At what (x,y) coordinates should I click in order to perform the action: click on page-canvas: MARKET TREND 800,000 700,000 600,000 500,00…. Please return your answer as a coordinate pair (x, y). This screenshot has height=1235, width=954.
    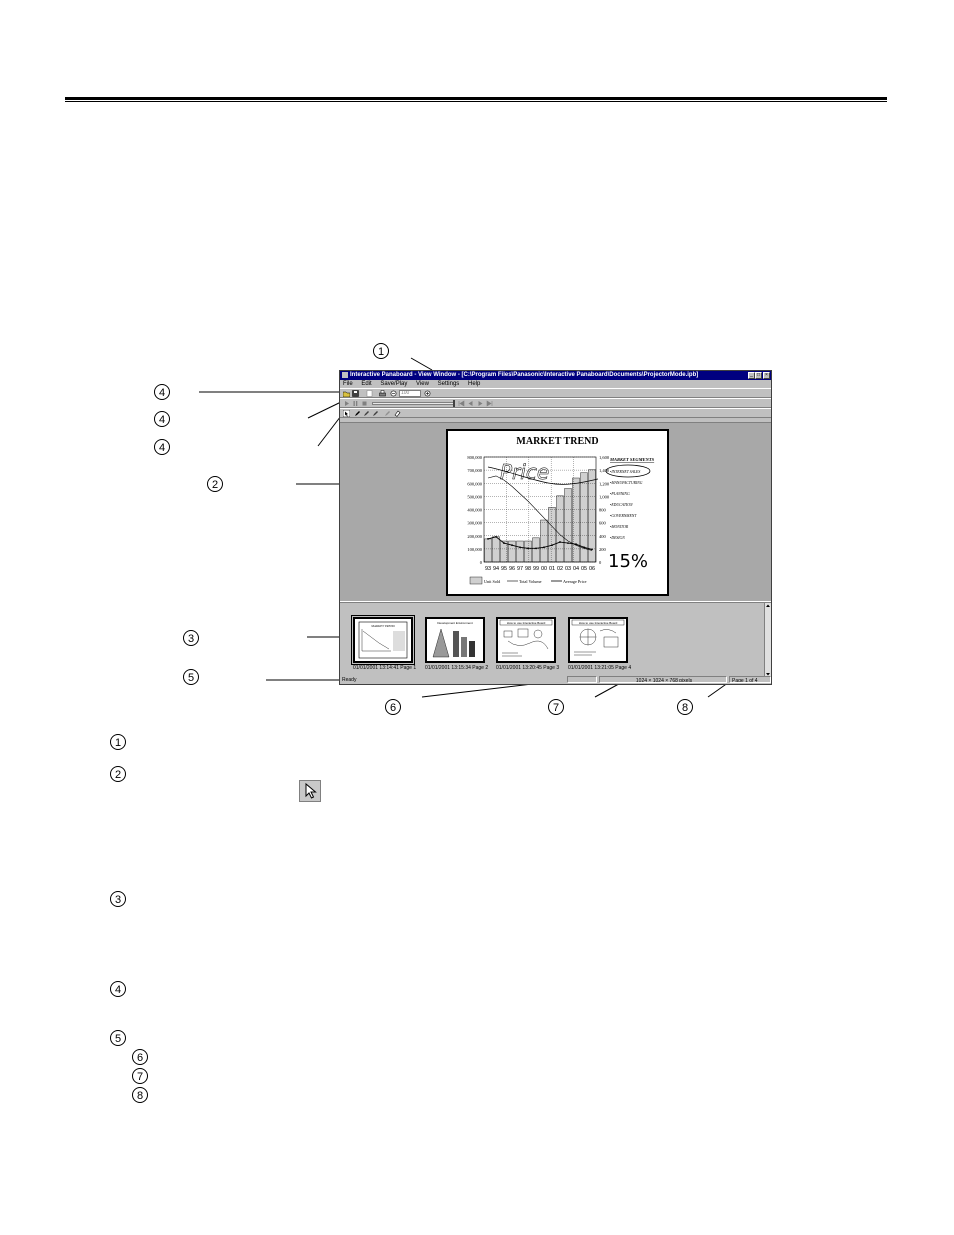
    Looking at the image, I should click on (557, 512).